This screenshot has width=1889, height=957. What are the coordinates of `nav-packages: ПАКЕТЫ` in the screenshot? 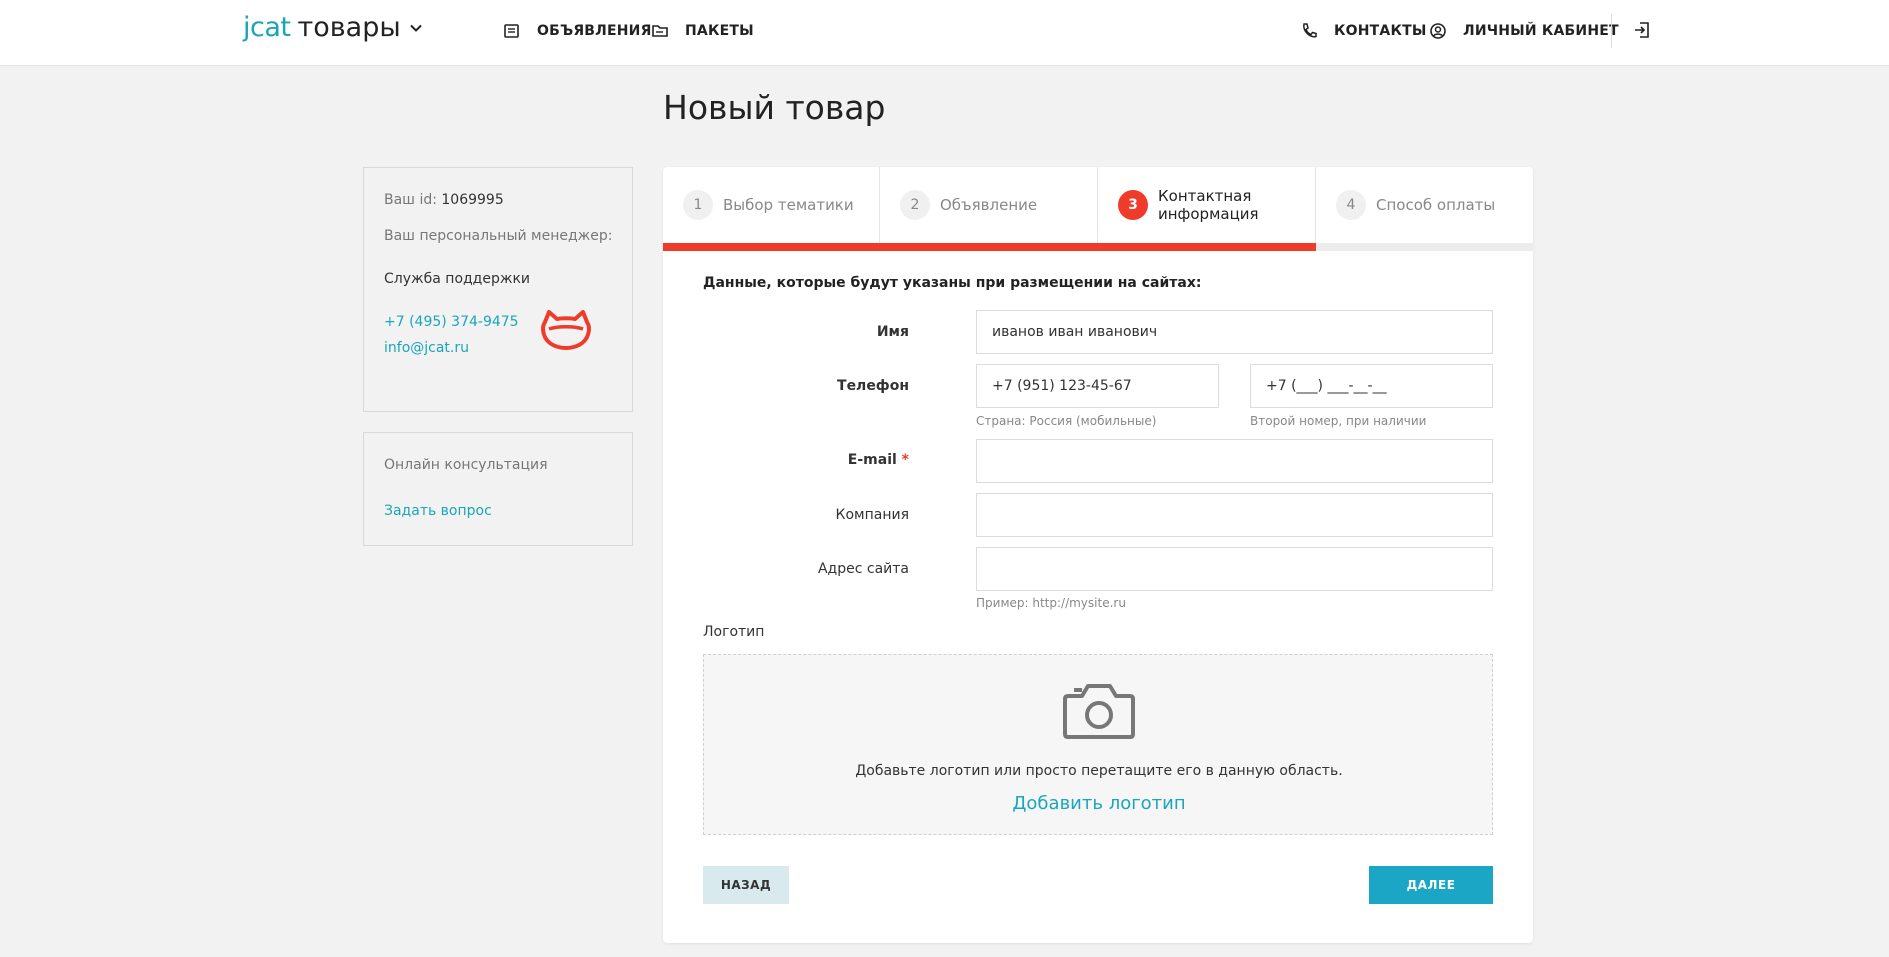 It's located at (702, 31).